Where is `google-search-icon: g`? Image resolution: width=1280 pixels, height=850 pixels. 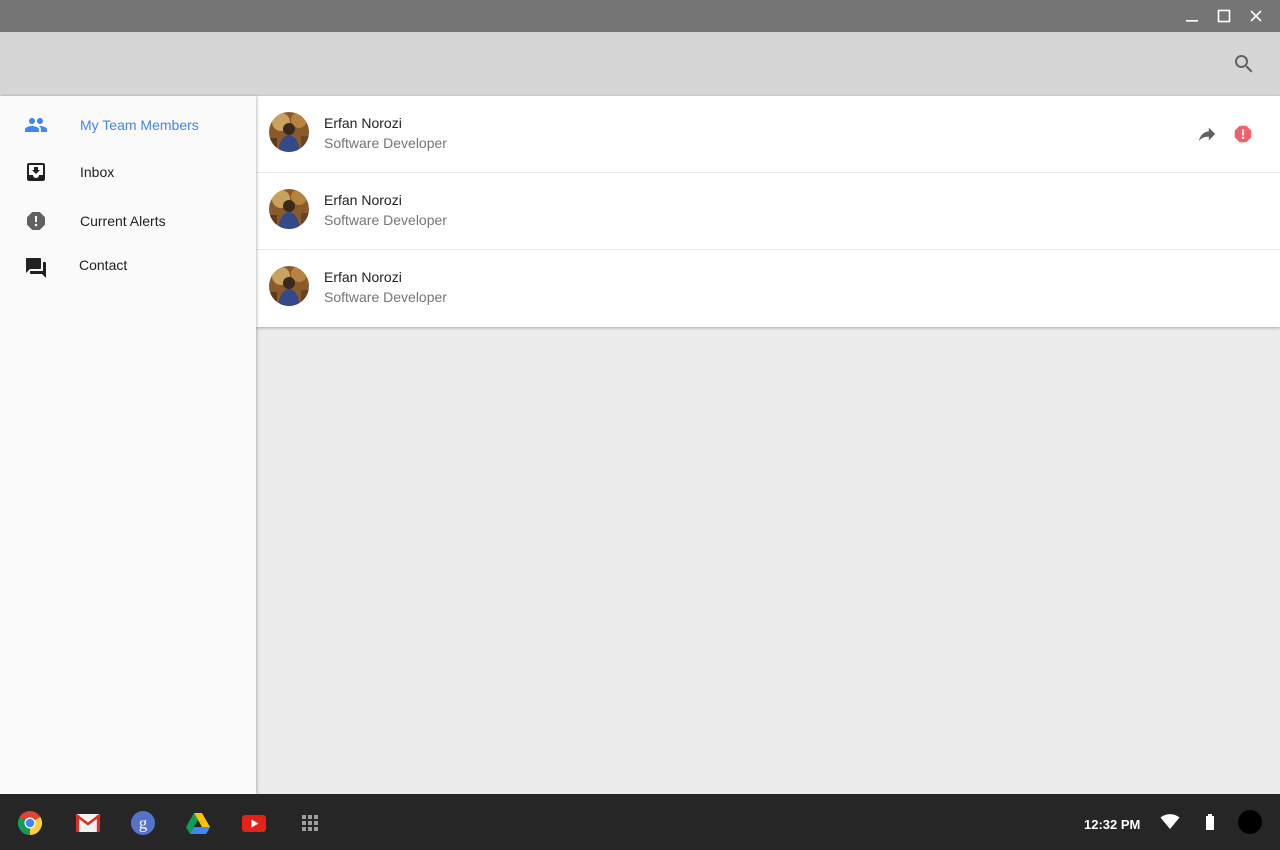 google-search-icon: g is located at coordinates (143, 823).